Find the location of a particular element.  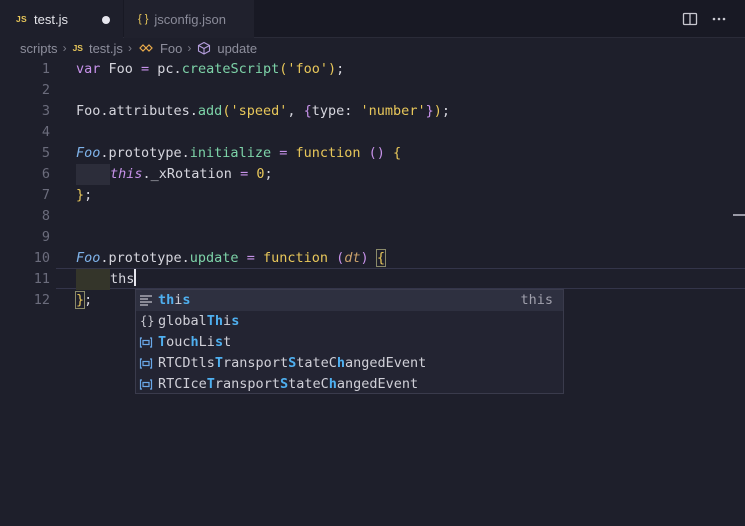

breadcrumb-folder: scripts is located at coordinates (39, 48).